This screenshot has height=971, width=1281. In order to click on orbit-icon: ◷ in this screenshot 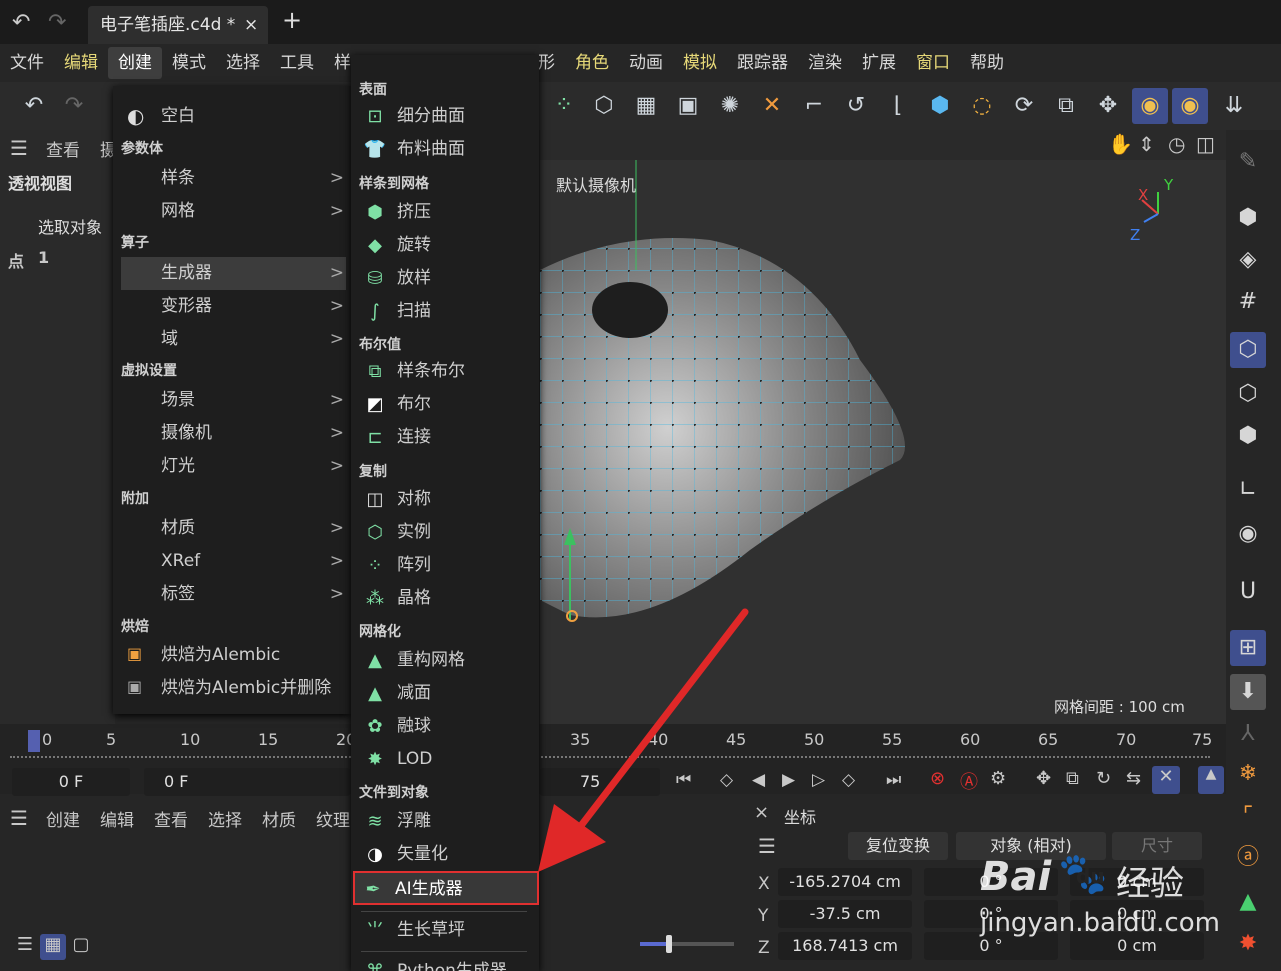, I will do `click(1176, 144)`.